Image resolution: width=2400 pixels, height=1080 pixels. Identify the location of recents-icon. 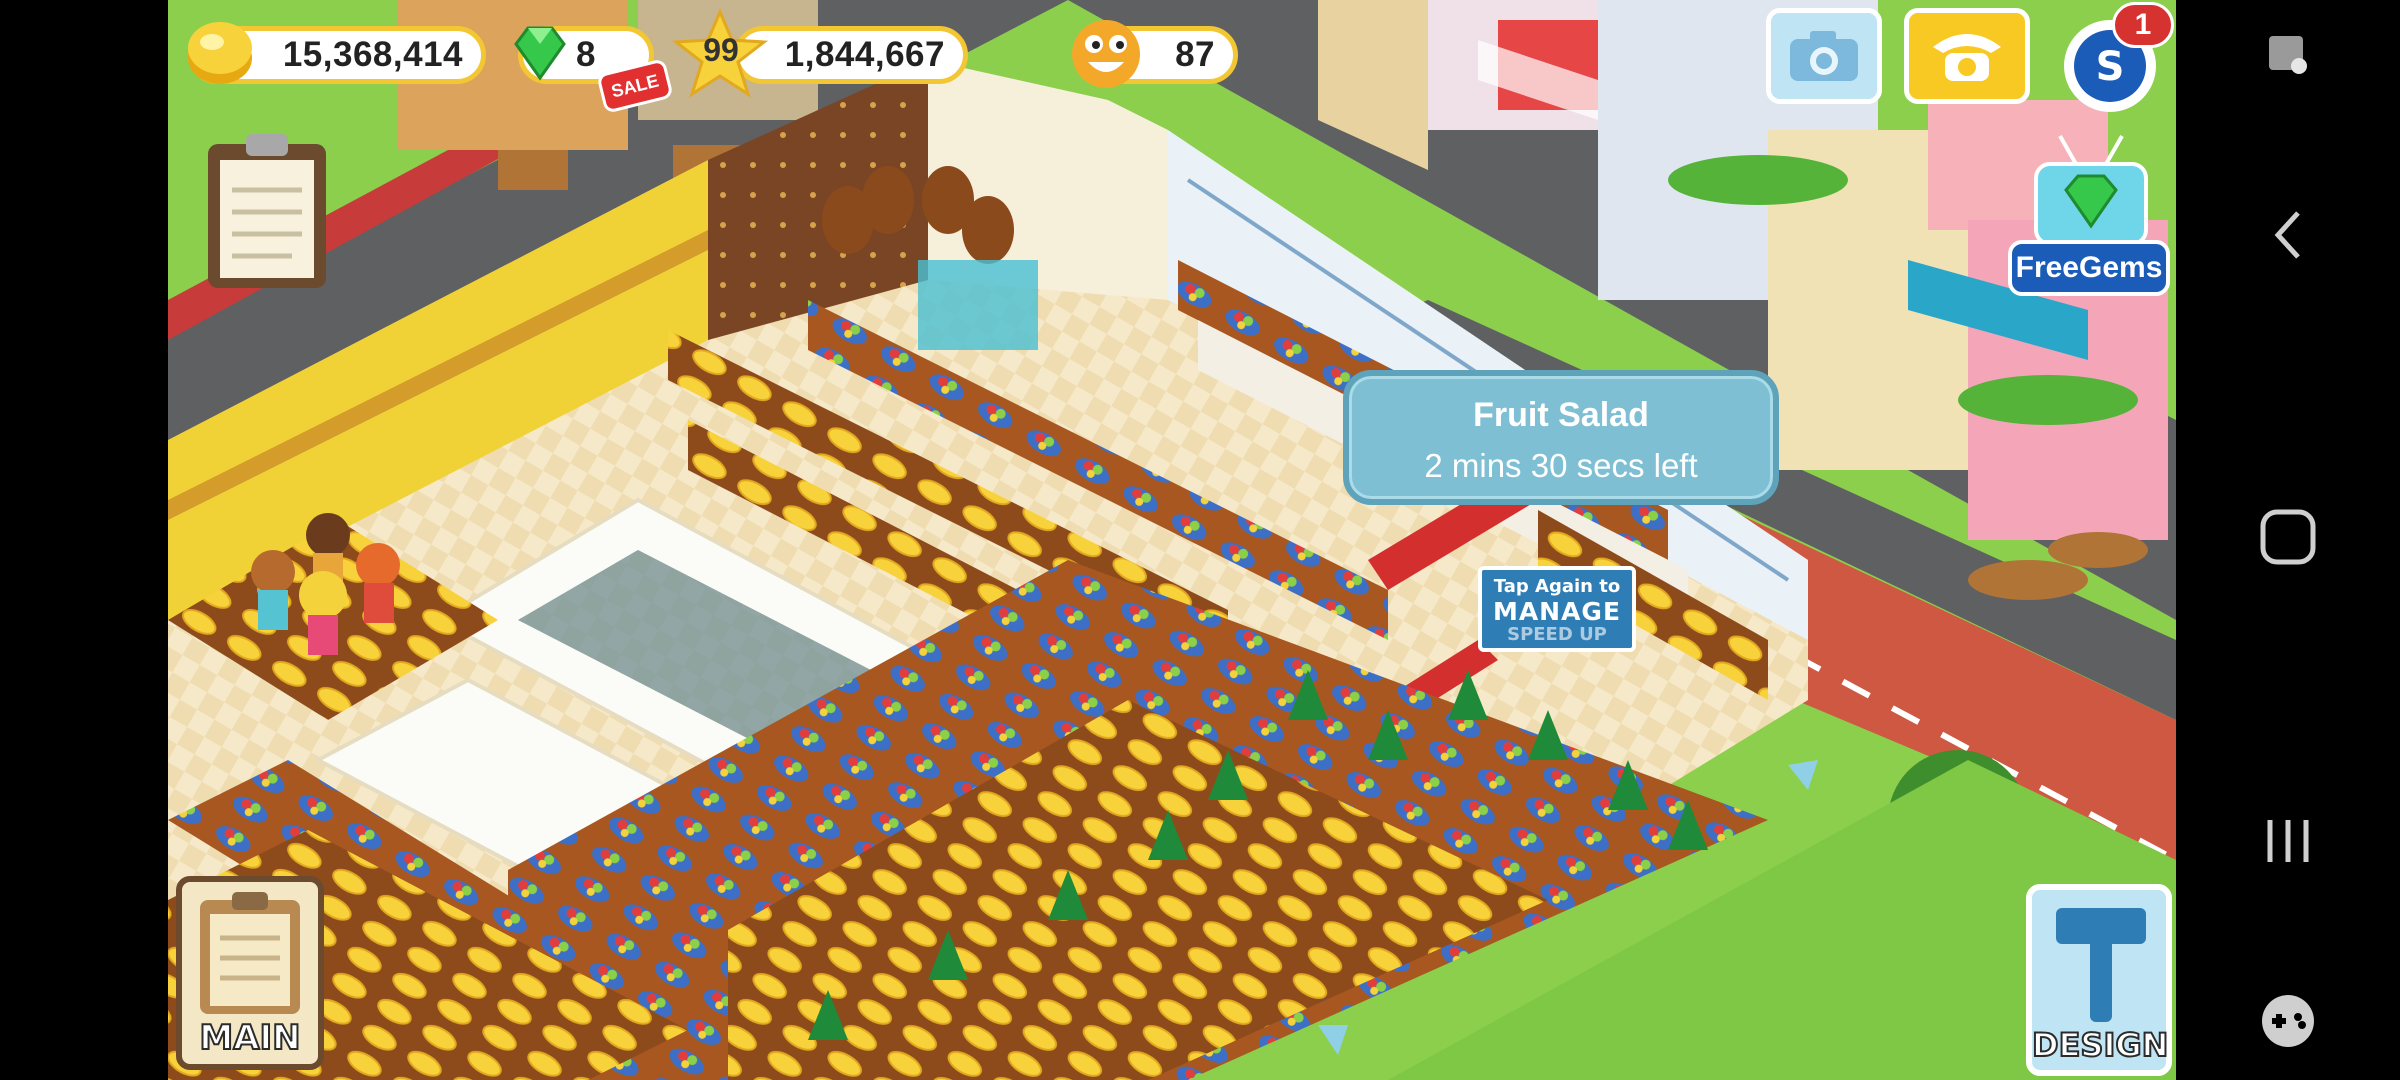
(2288, 841).